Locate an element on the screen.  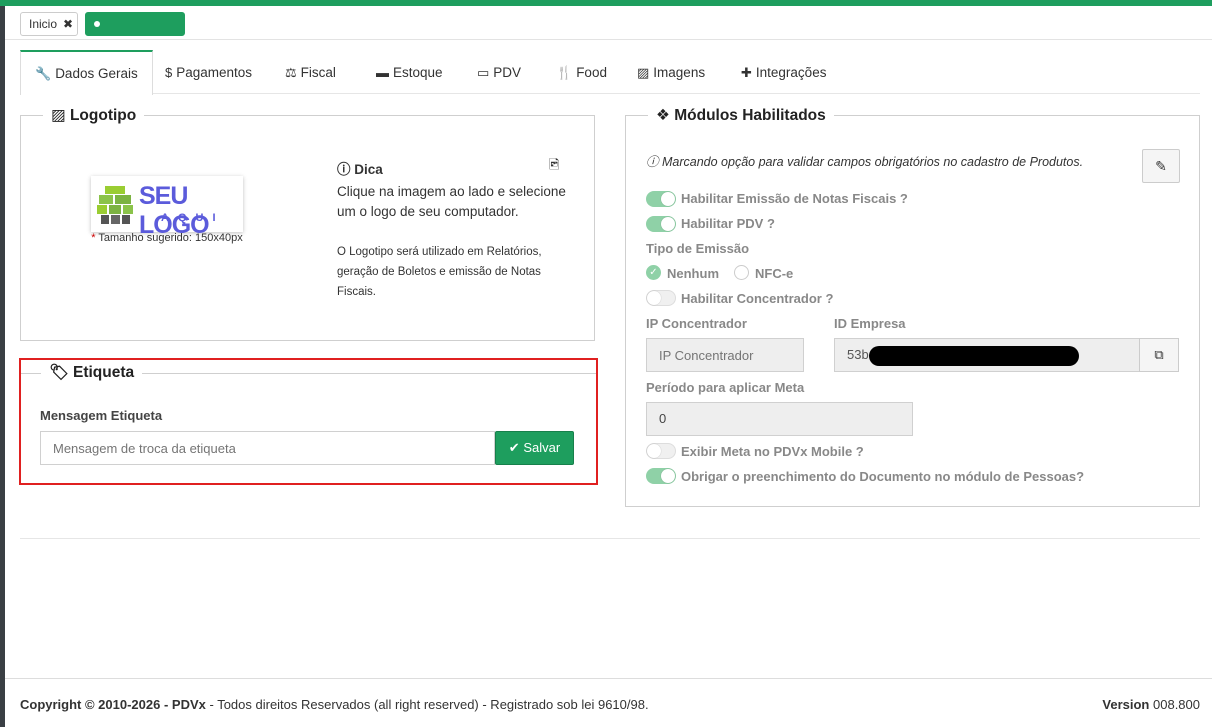
tab-label: Food is located at coordinates (591, 72).